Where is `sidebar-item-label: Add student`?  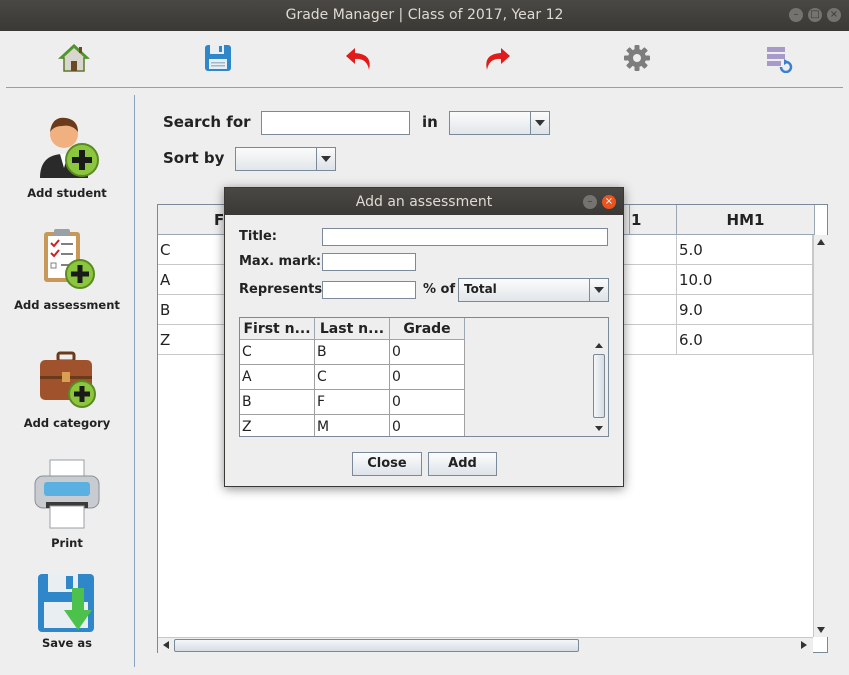 sidebar-item-label: Add student is located at coordinates (67, 193).